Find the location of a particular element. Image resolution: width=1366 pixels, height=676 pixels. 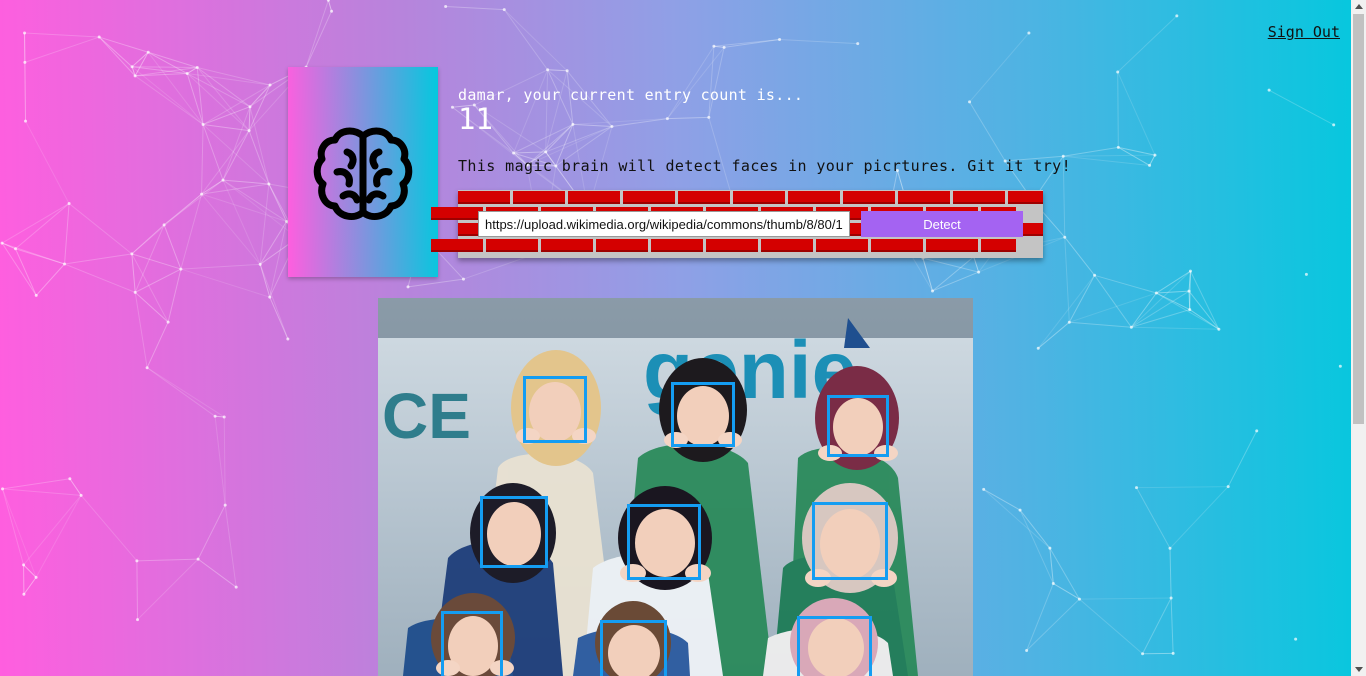

banner-text-left: CE is located at coordinates (426, 416).